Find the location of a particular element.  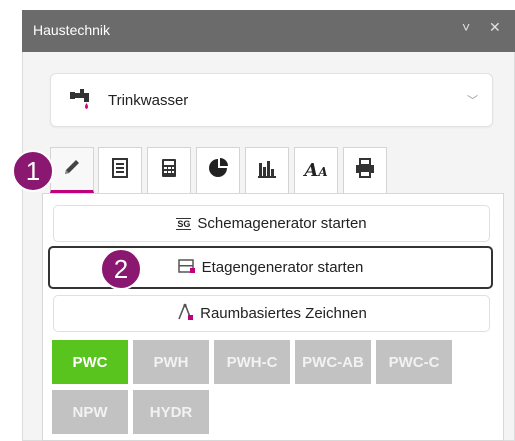

step-badge-1: 1 is located at coordinates (33, 171).